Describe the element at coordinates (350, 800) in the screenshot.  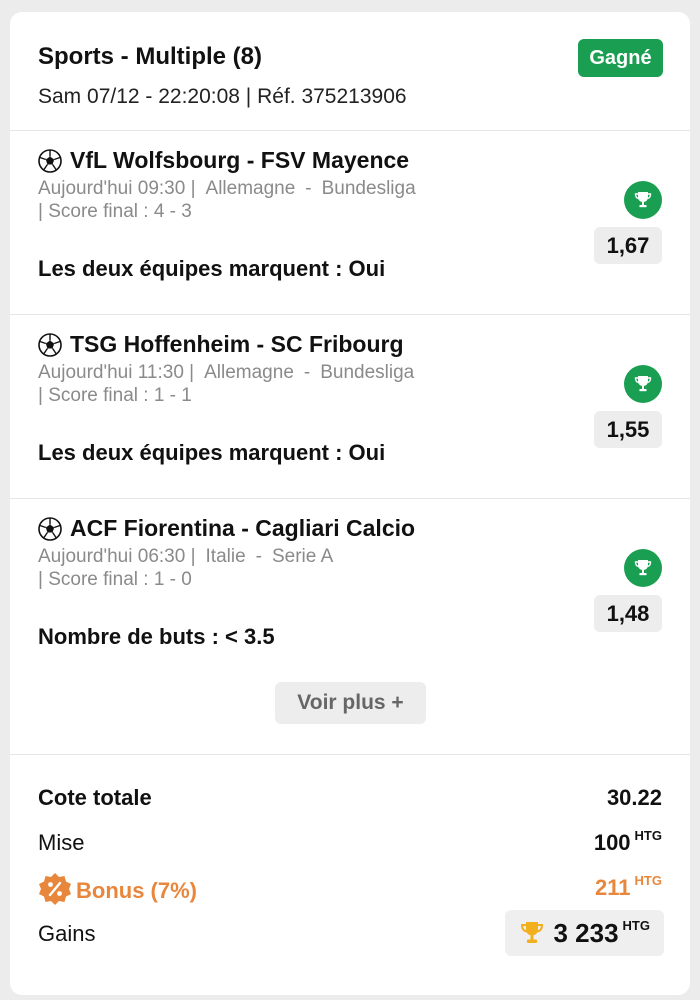
I see `total-odds-row: Cote totale 30.22` at that location.